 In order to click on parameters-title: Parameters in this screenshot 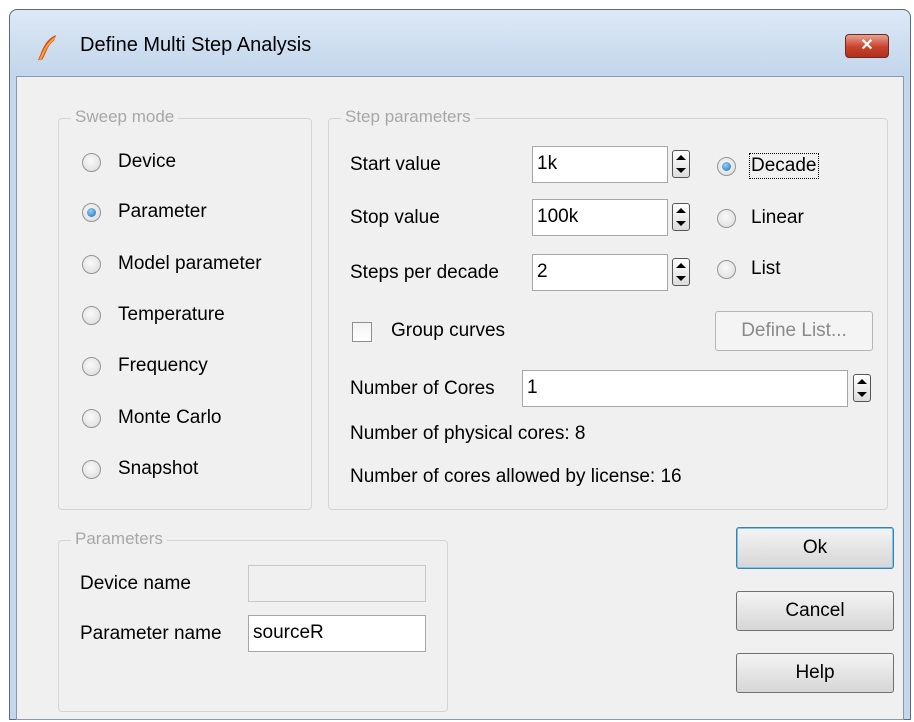, I will do `click(119, 539)`.